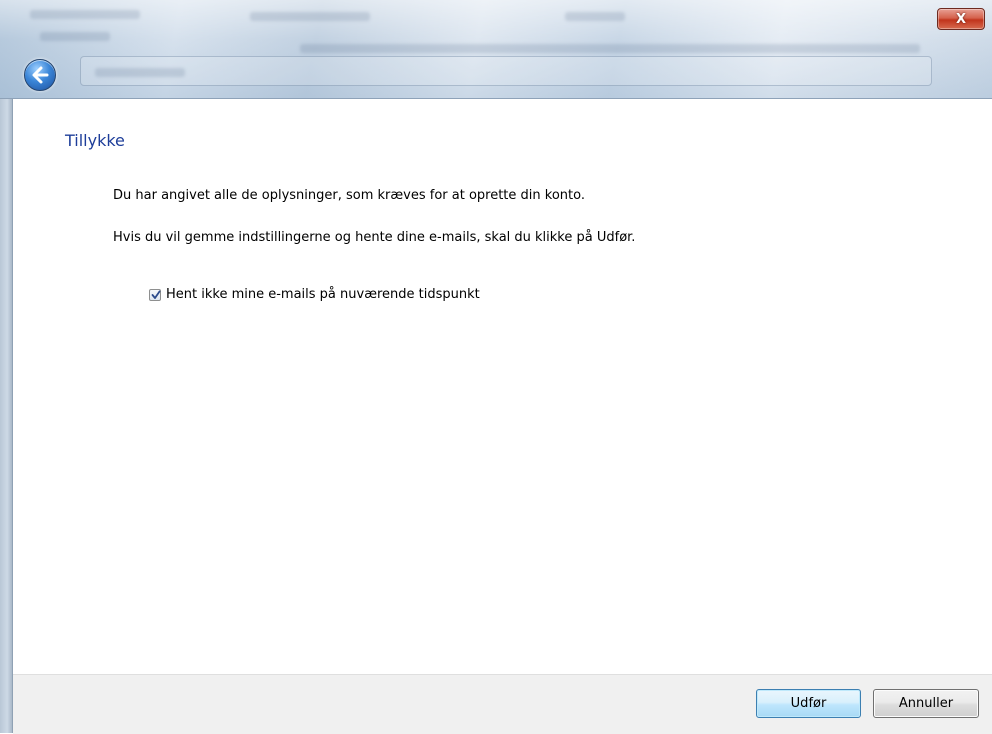 The width and height of the screenshot is (992, 734). What do you see at coordinates (6, 366) in the screenshot?
I see `window-left-frame` at bounding box center [6, 366].